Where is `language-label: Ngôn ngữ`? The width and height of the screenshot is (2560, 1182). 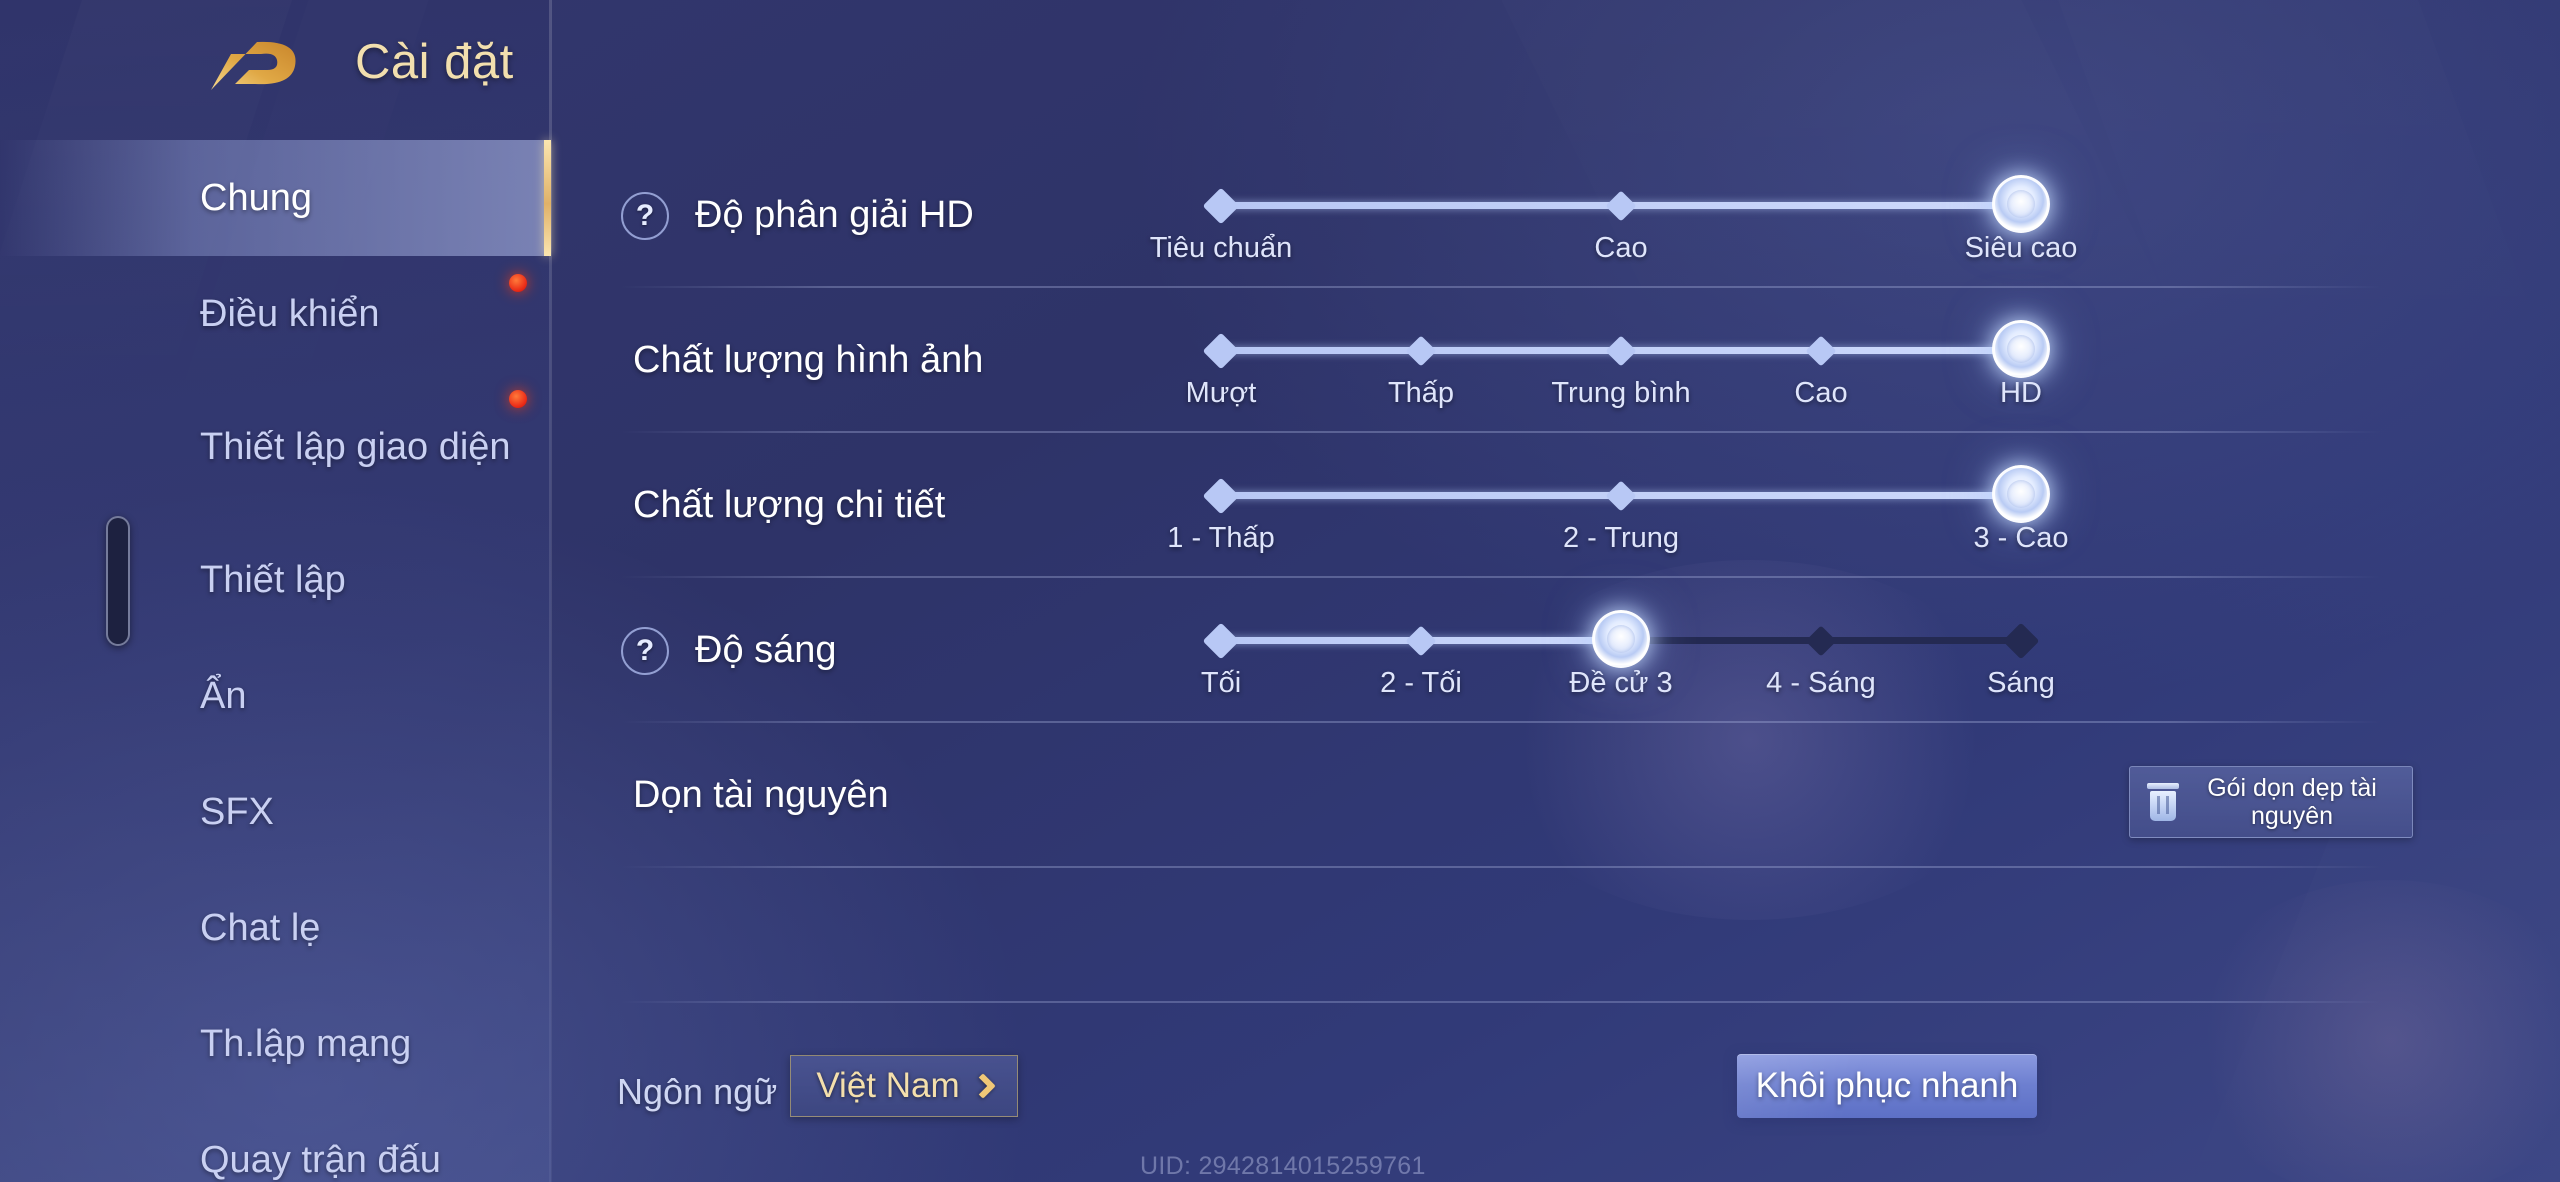
language-label: Ngôn ngữ is located at coordinates (697, 1091).